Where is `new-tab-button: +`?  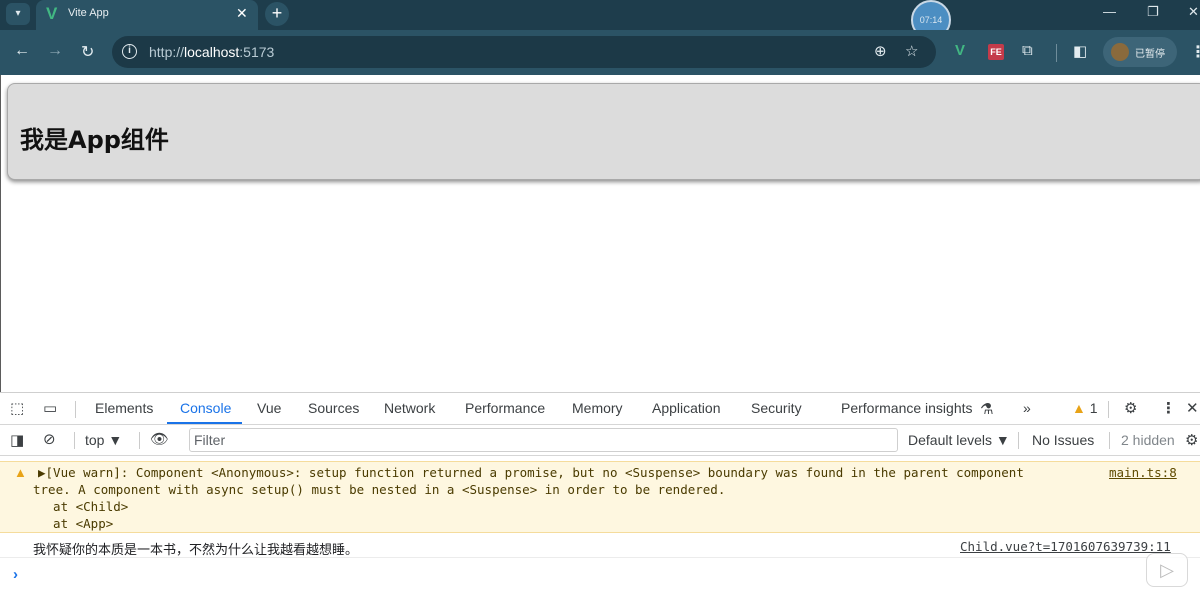
new-tab-button: + is located at coordinates (277, 14).